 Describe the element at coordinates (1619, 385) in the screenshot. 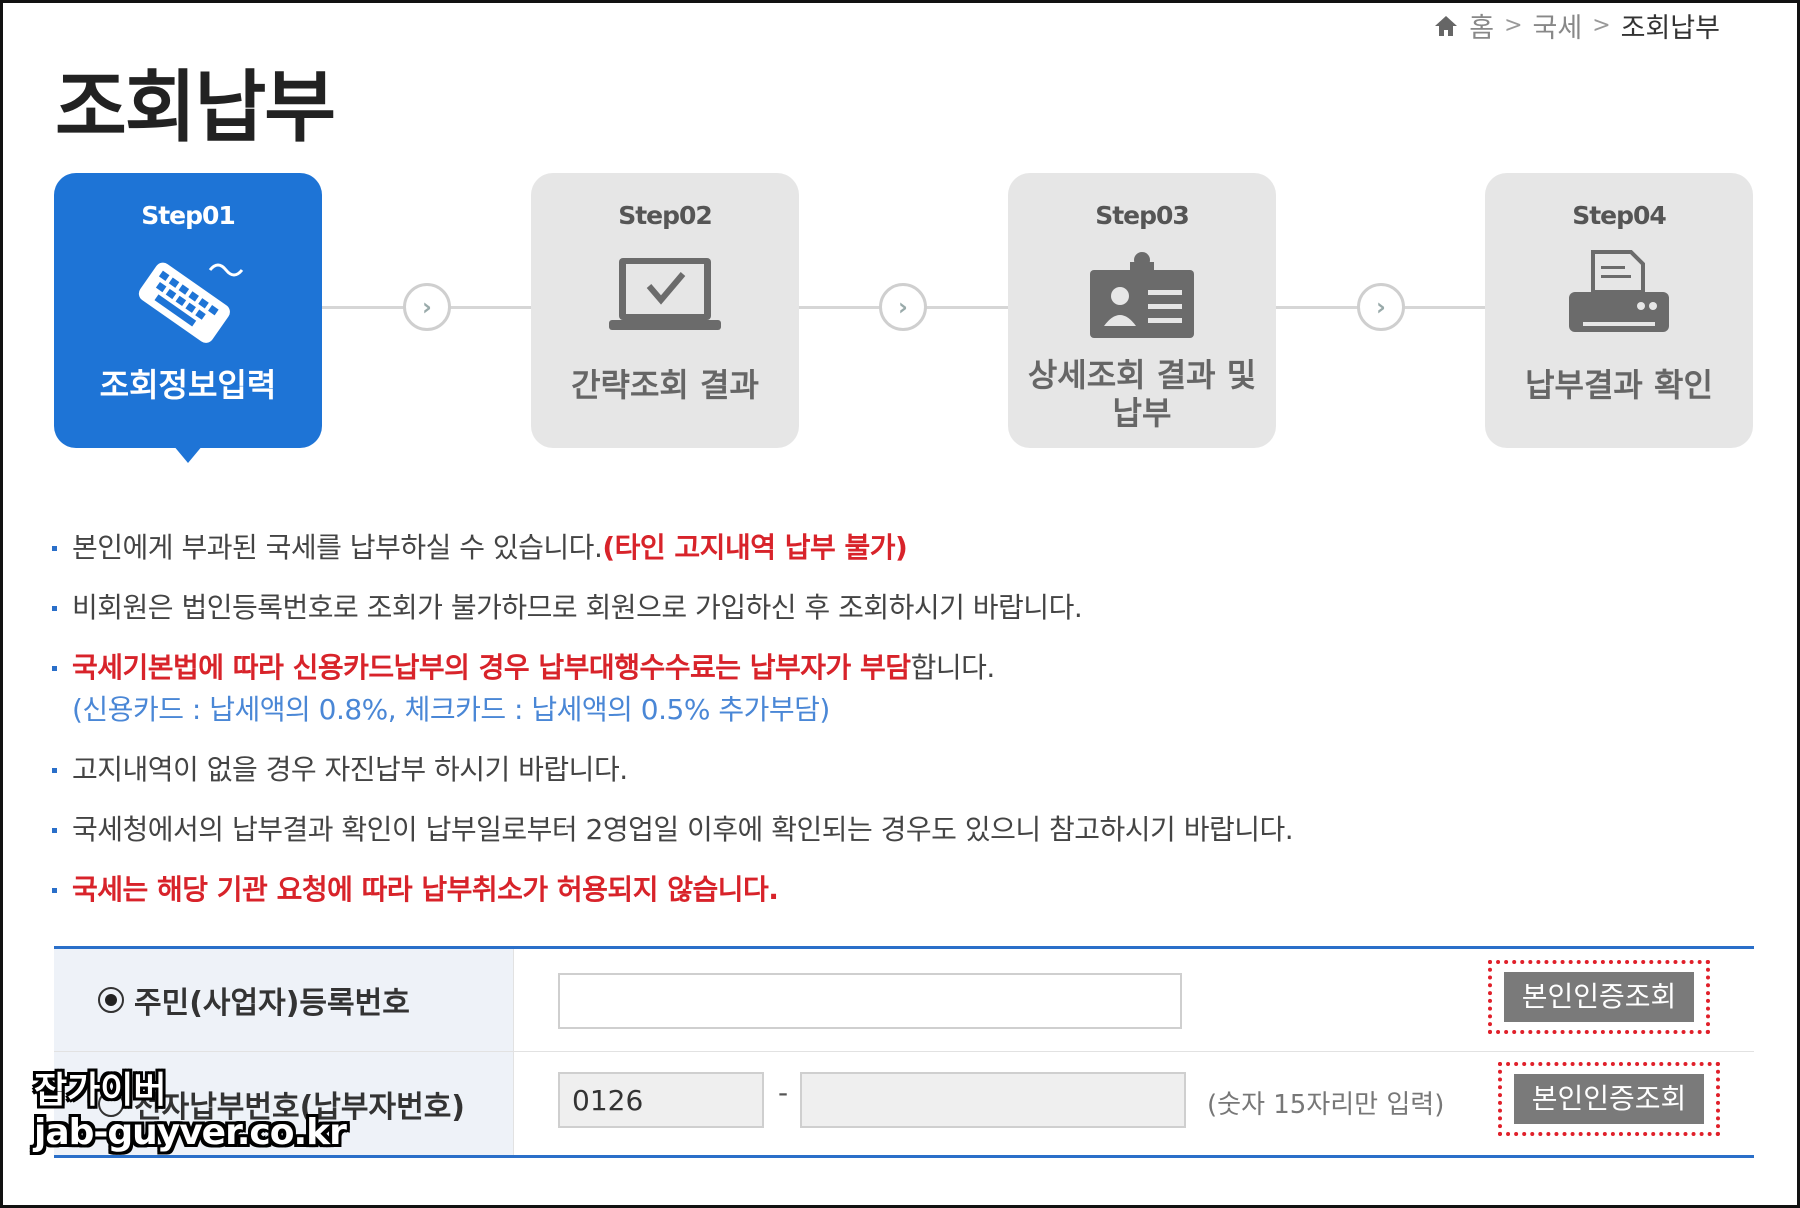

I see `step-label: 납부결과 확인` at that location.